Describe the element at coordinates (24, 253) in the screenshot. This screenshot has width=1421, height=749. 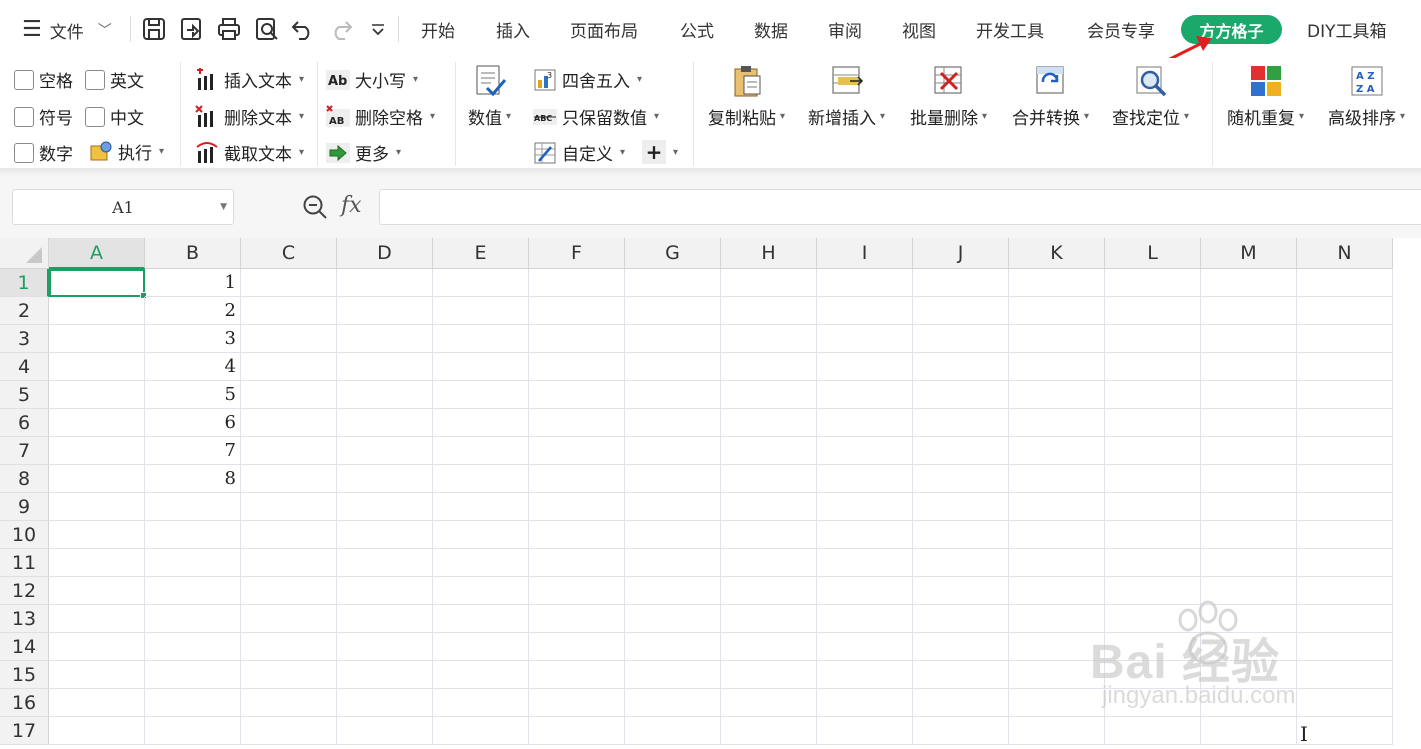
I see `select-all-corner` at that location.